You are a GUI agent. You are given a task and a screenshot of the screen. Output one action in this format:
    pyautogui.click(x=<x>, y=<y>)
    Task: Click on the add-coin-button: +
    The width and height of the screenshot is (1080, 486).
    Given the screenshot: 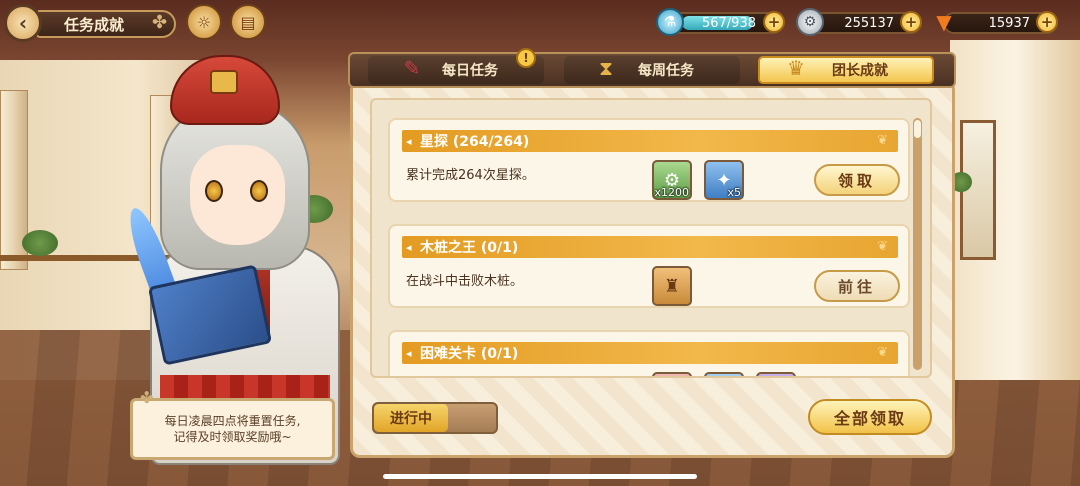 What is the action you would take?
    pyautogui.click(x=911, y=22)
    